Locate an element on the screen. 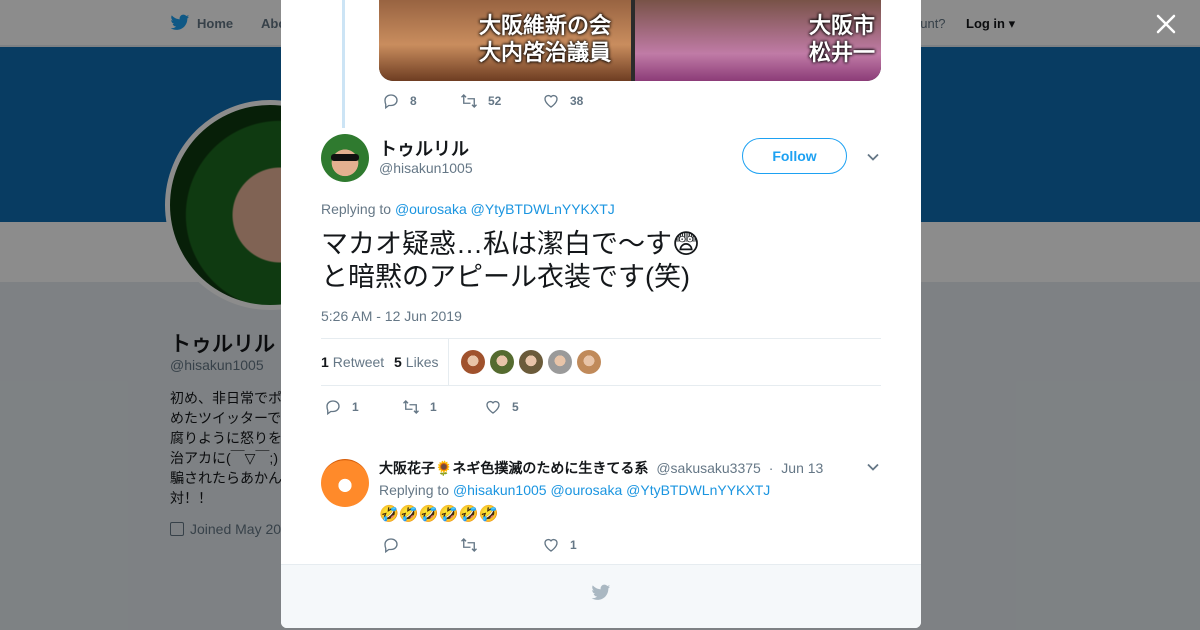  like-button: 38 is located at coordinates (562, 101).